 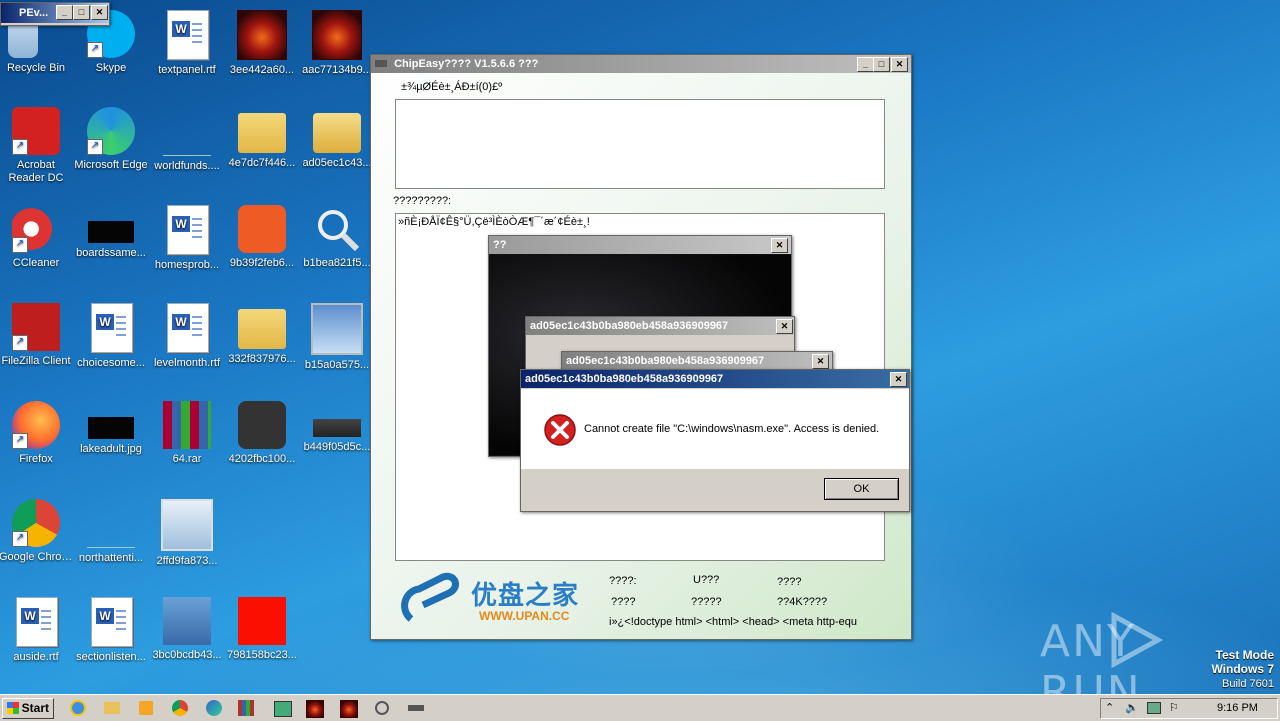 What do you see at coordinates (36, 146) in the screenshot?
I see `desktop-icon: ↗ Acrobat Reader DC` at bounding box center [36, 146].